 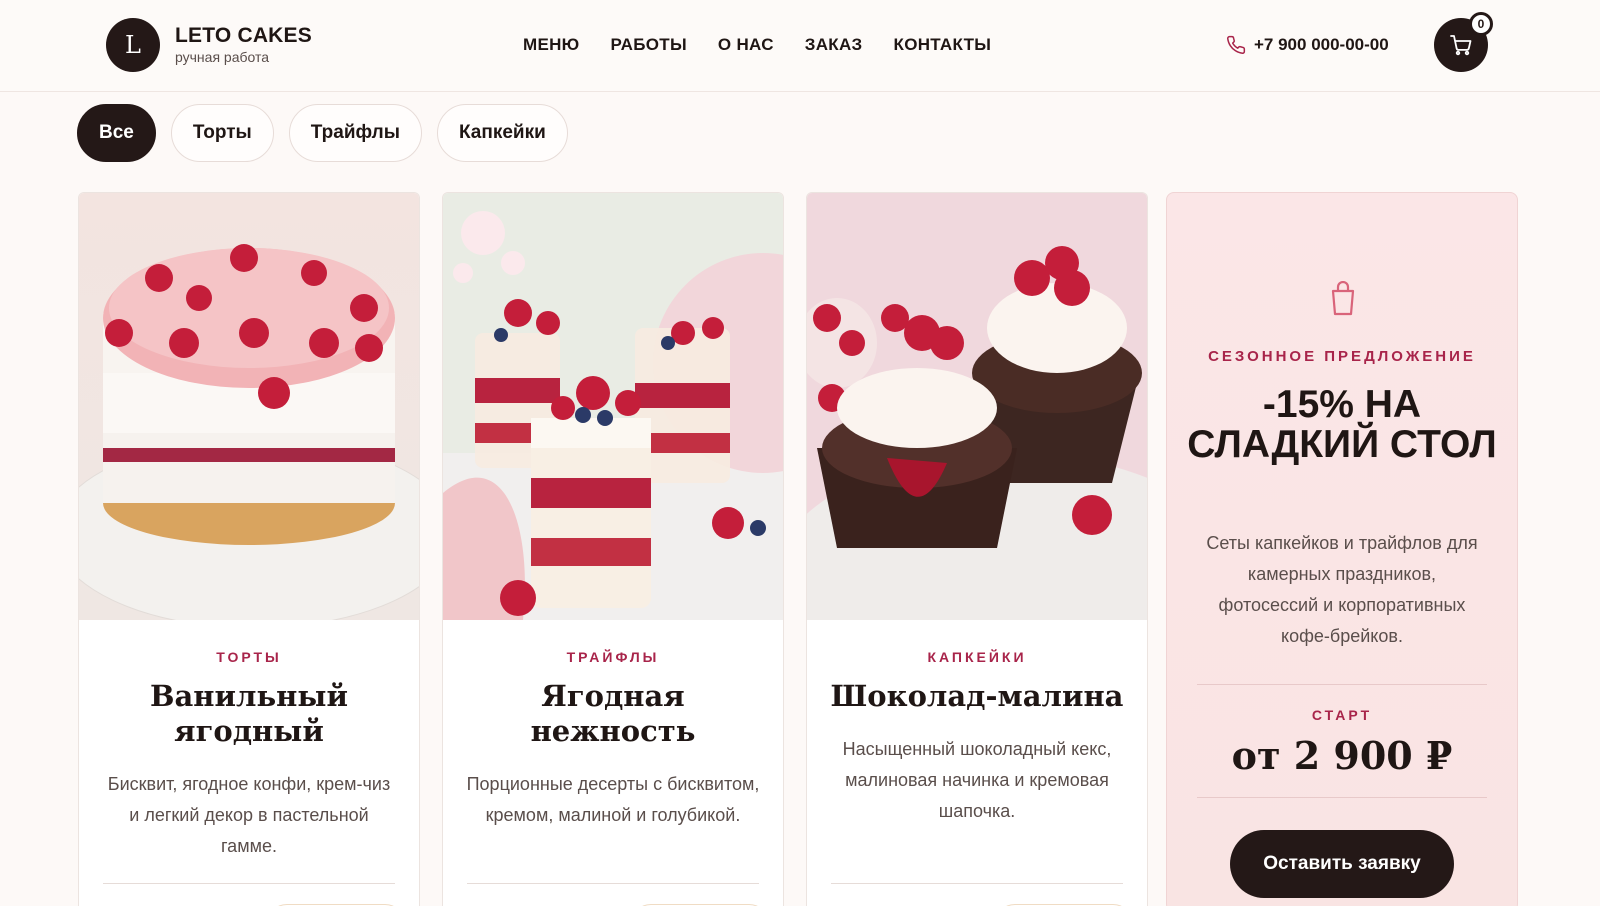 What do you see at coordinates (649, 45) in the screenshot?
I see `nav-item-works: РАБОТЫ` at bounding box center [649, 45].